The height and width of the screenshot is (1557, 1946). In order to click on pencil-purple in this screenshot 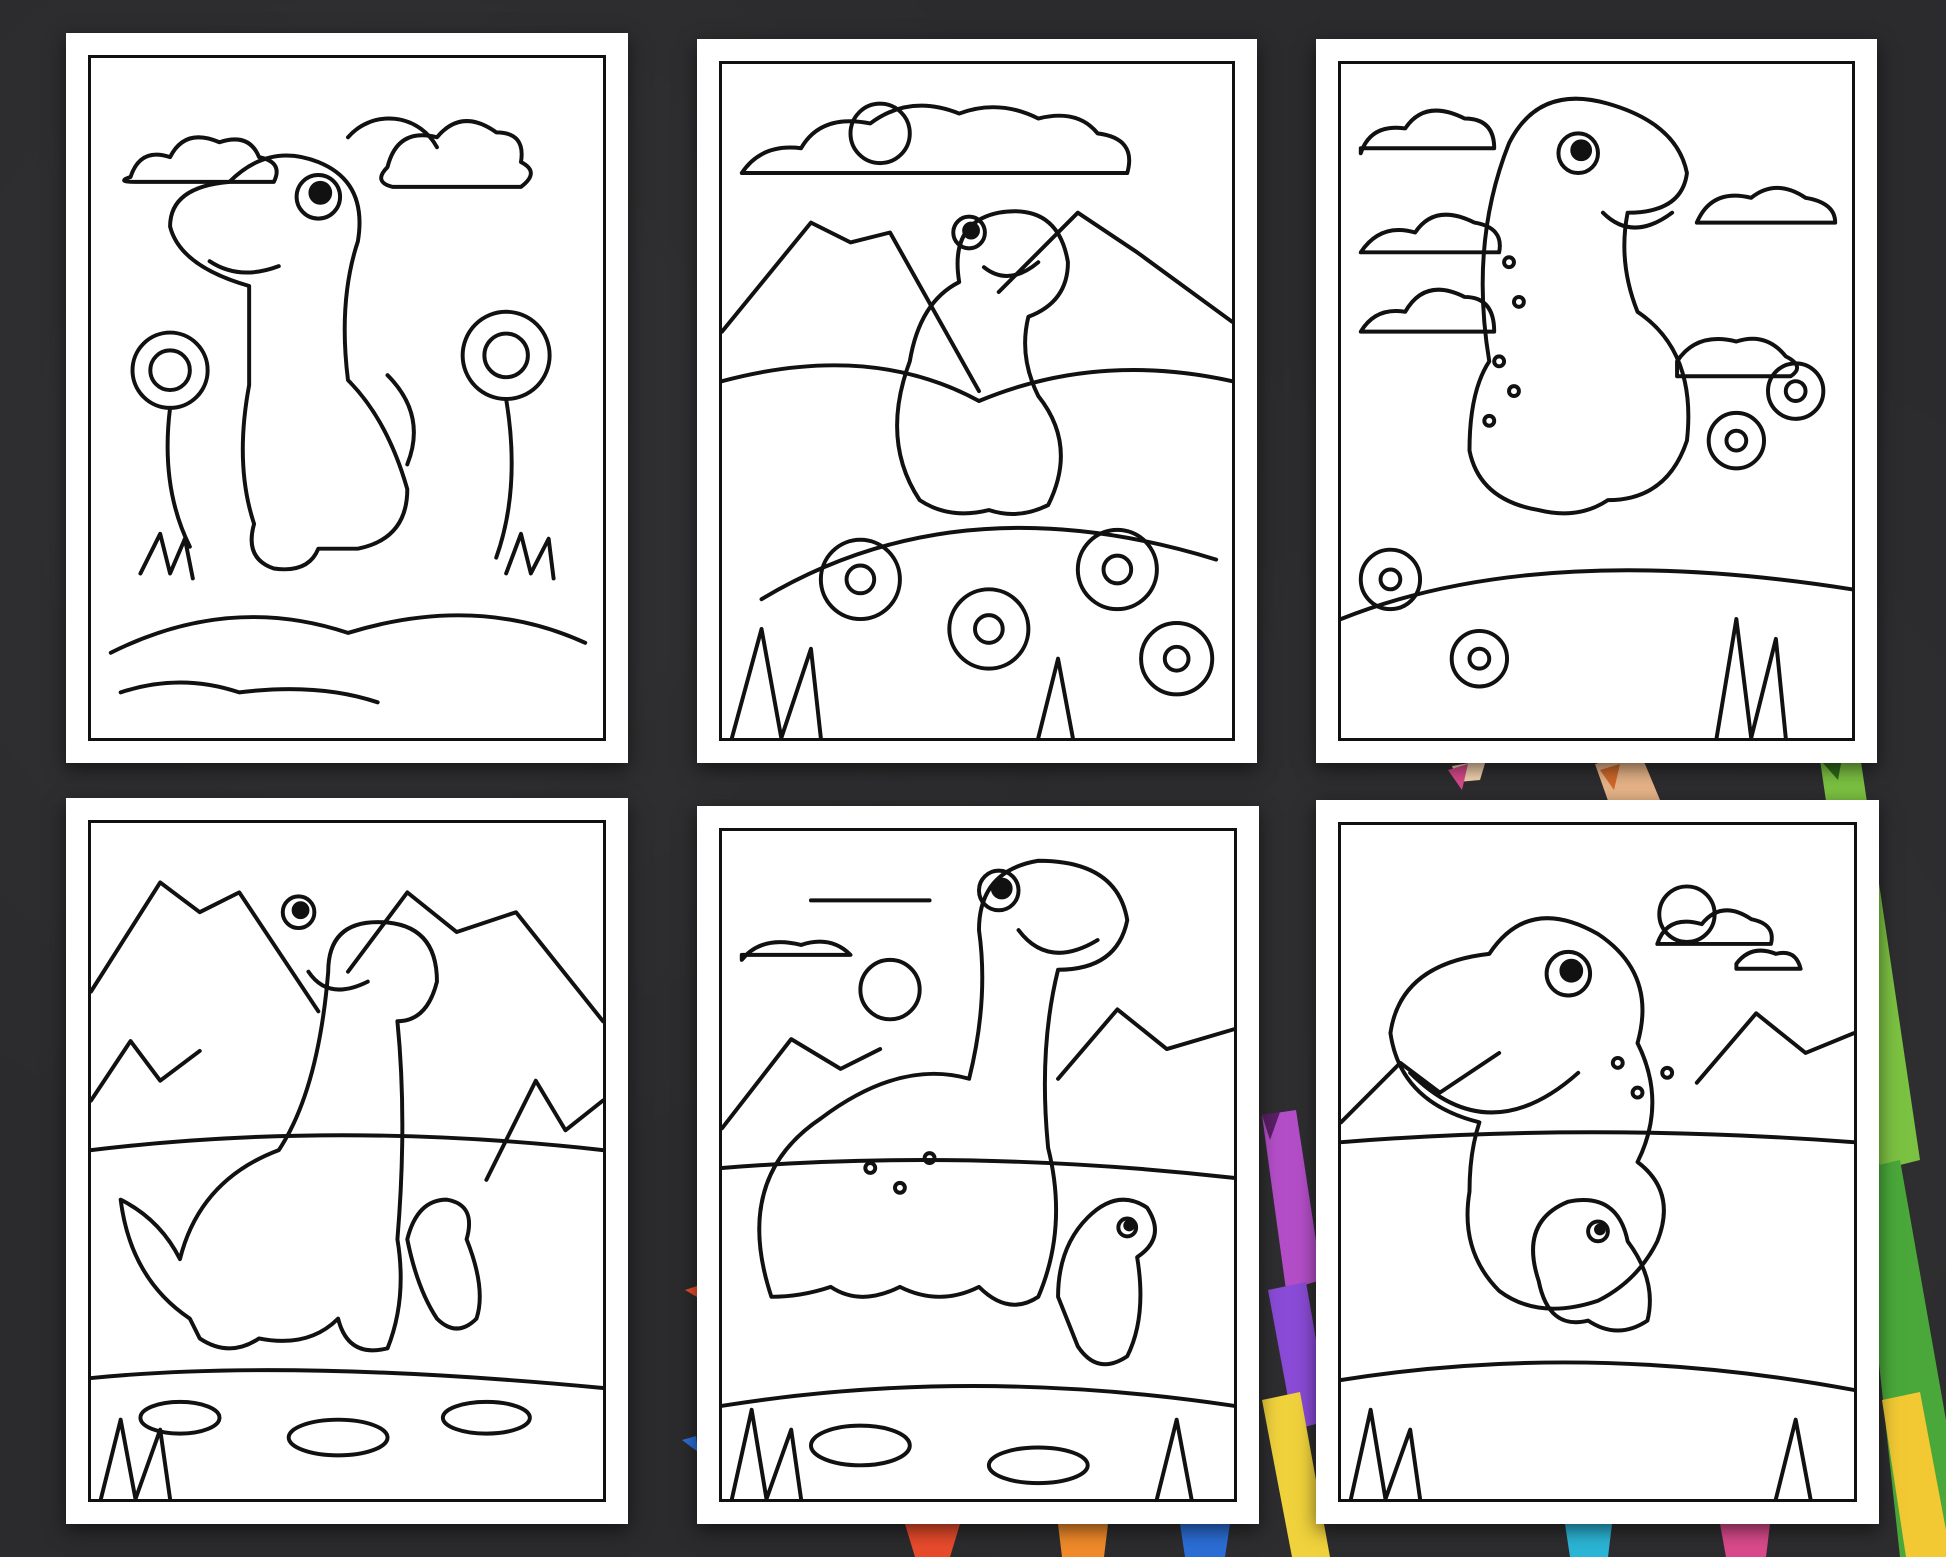, I will do `click(1292, 1200)`.